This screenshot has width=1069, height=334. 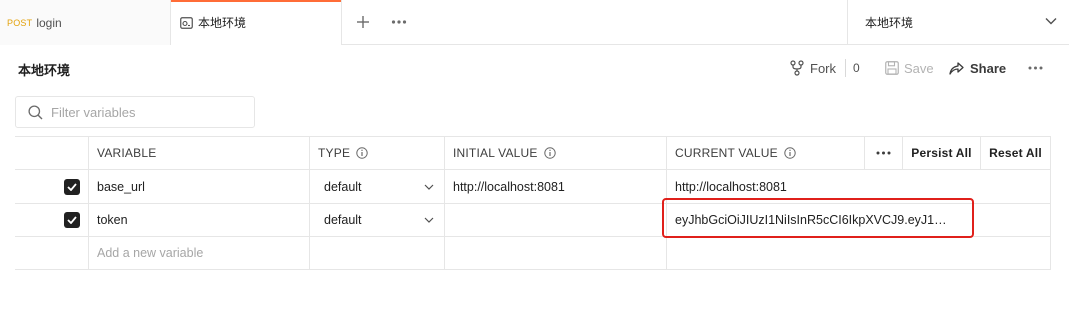 I want to click on tab-label: login, so click(x=49, y=22).